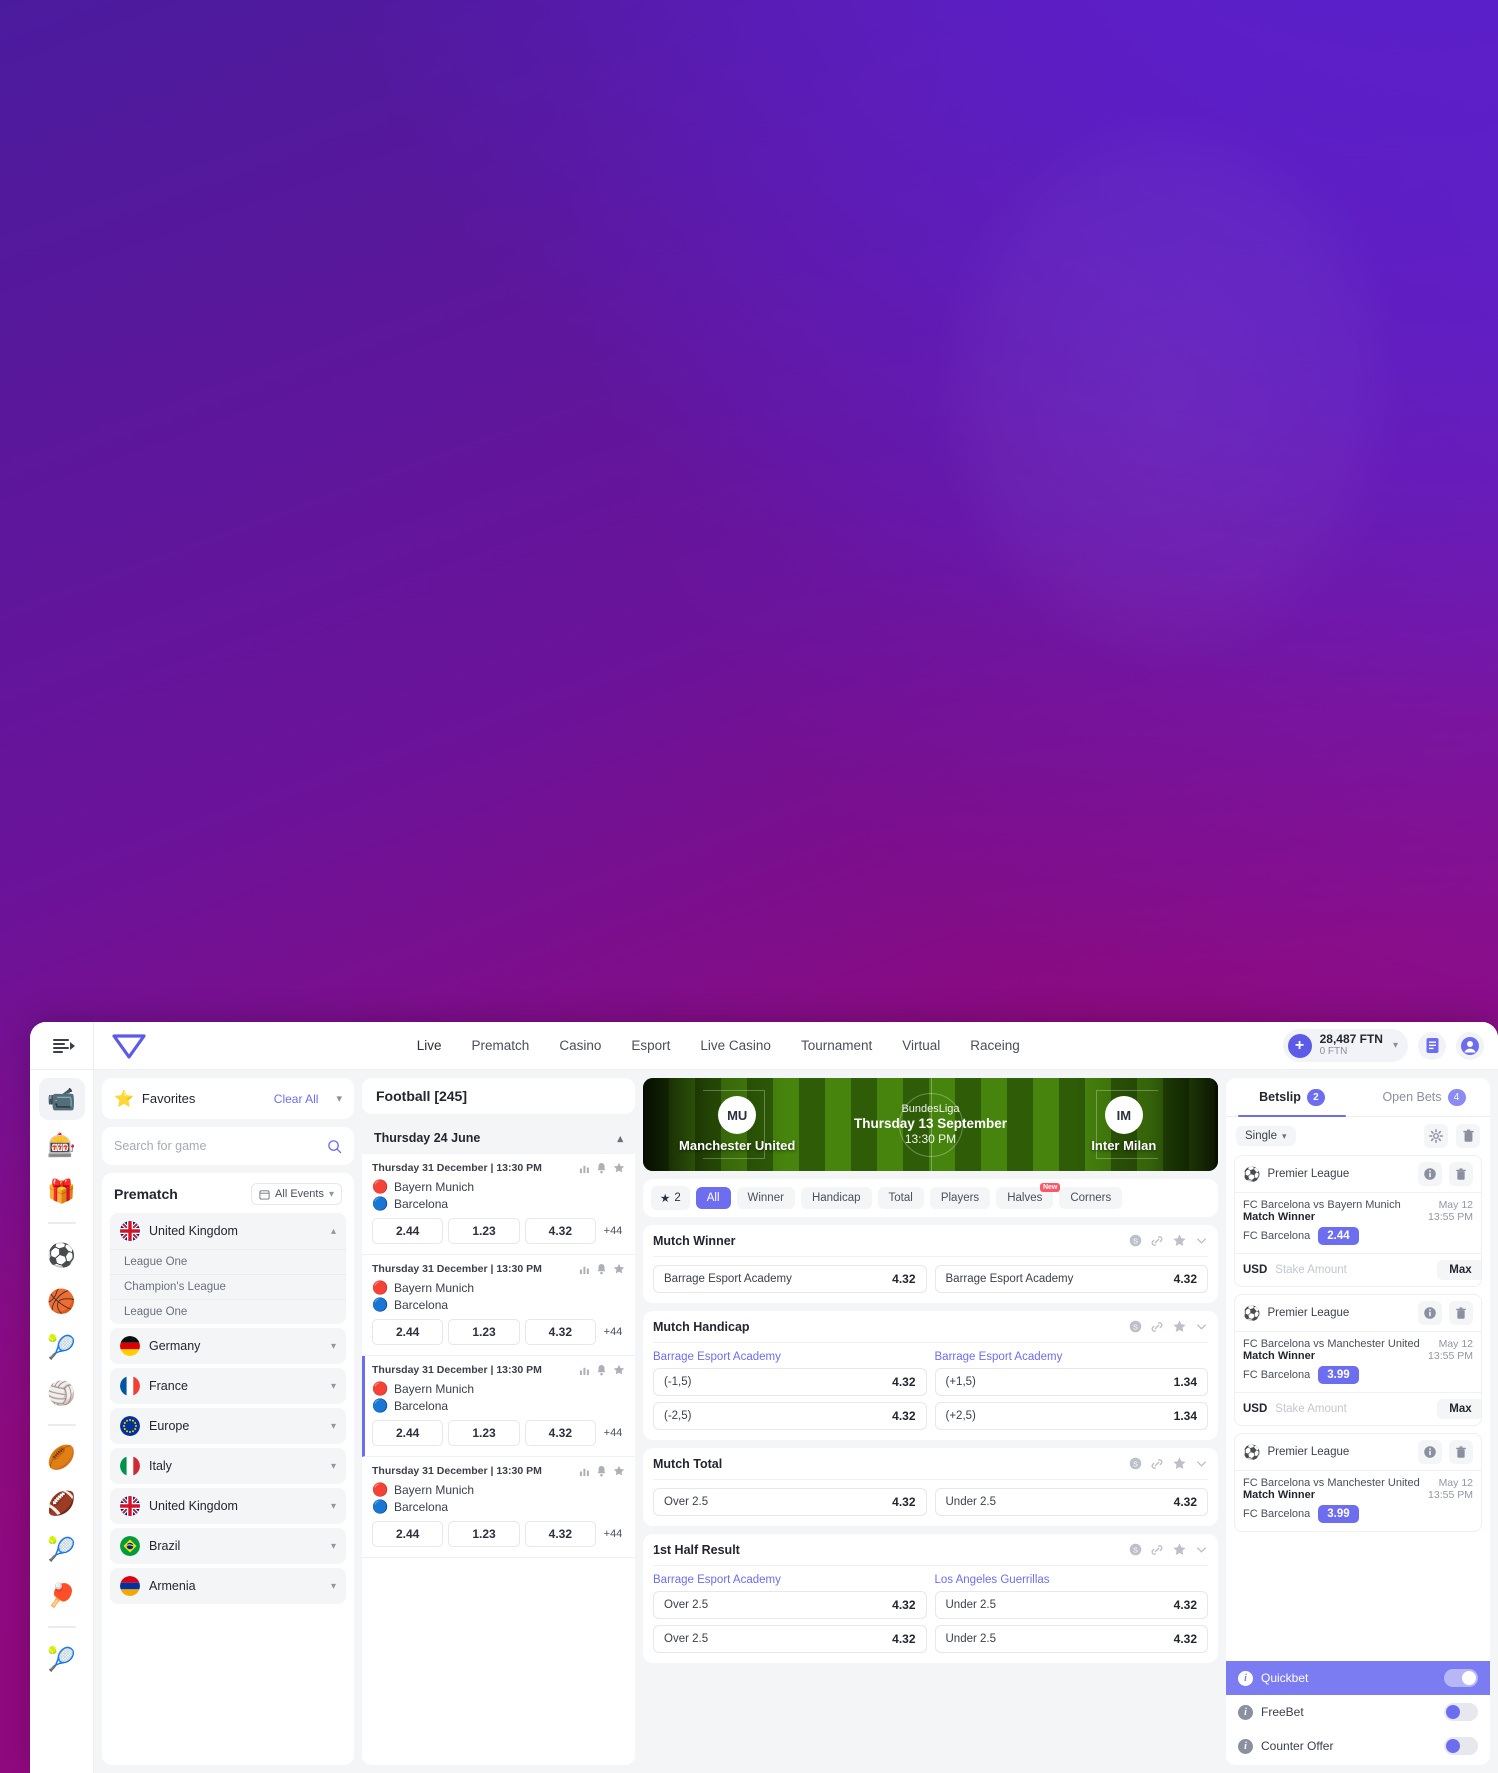 This screenshot has height=1773, width=1498. I want to click on search-box, so click(228, 1146).